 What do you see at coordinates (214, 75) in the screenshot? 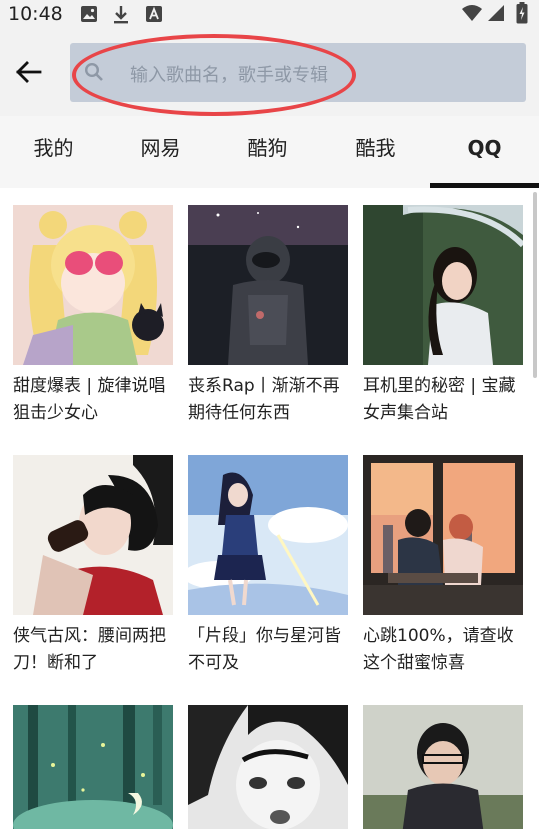
I see `annotation-ellipse` at bounding box center [214, 75].